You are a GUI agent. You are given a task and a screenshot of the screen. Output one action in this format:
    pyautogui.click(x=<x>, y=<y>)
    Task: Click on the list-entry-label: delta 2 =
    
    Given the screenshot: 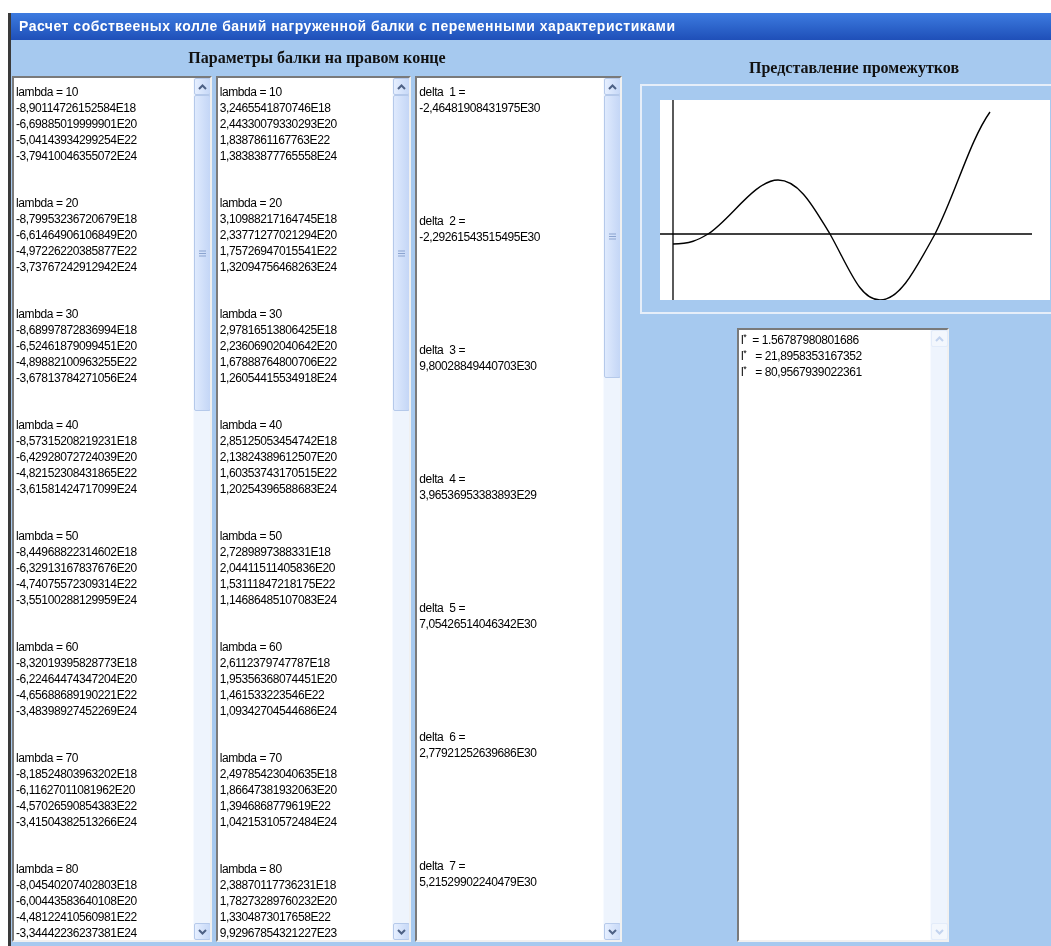 What is the action you would take?
    pyautogui.click(x=442, y=221)
    